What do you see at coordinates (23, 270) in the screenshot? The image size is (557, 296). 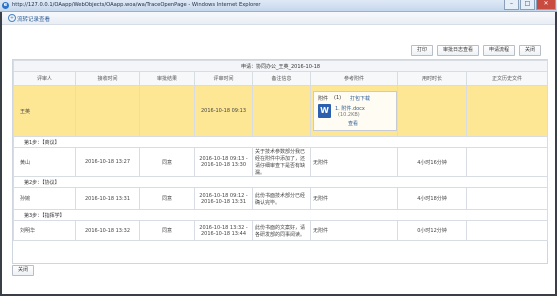 I see `footer-close-button: 关闭` at bounding box center [23, 270].